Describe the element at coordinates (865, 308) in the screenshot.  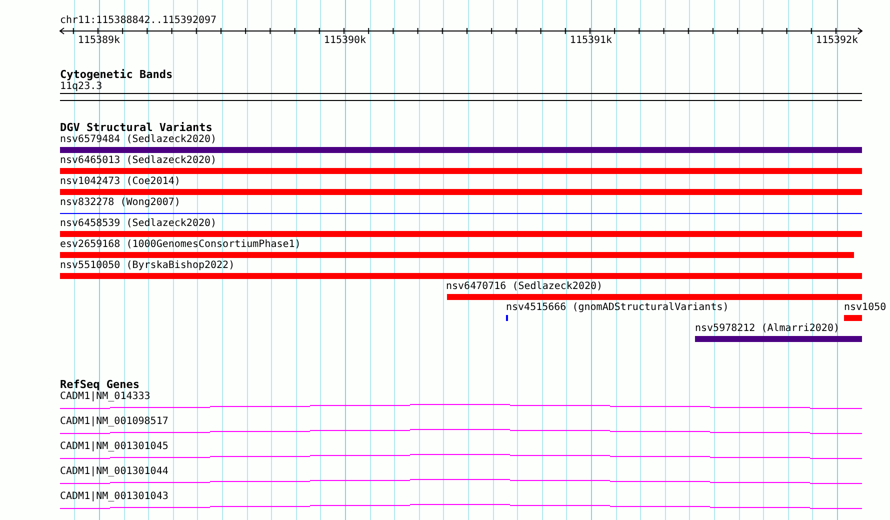
I see `variant-label: nsv1050` at that location.